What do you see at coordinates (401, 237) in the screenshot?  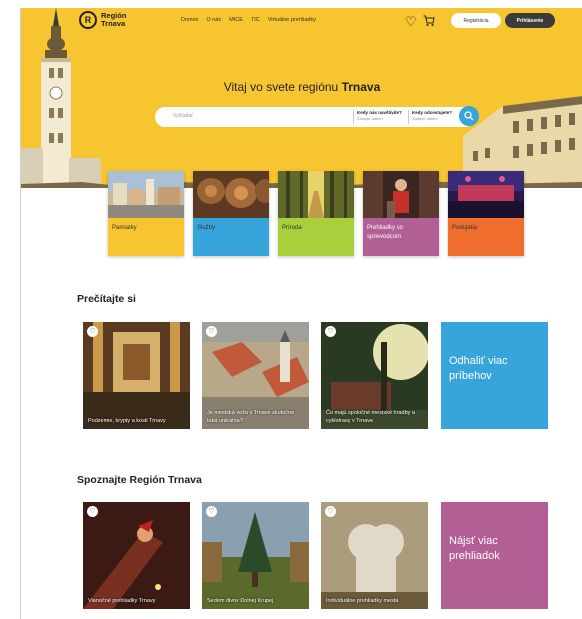 I see `category-label: Prehliadky so sprievodcom` at bounding box center [401, 237].